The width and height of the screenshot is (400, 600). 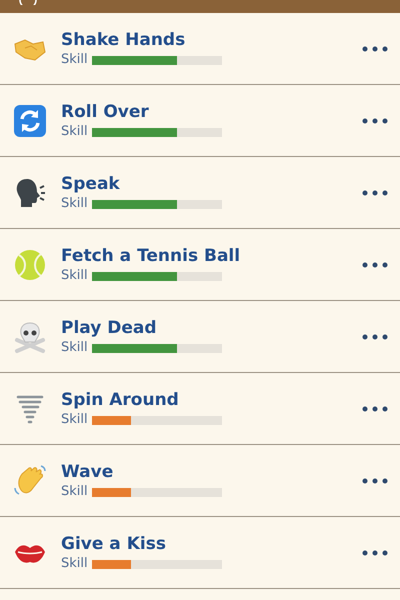 What do you see at coordinates (123, 40) in the screenshot?
I see `skill-name: Shake Hands` at bounding box center [123, 40].